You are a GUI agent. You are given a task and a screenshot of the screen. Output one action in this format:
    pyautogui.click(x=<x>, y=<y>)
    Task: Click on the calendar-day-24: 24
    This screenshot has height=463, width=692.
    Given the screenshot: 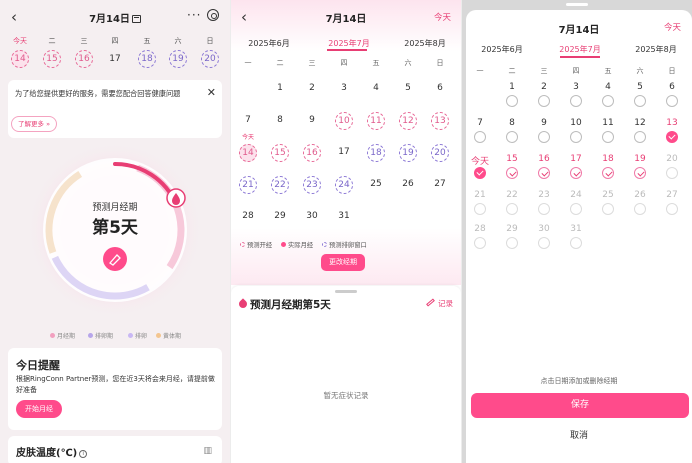 What is the action you would take?
    pyautogui.click(x=576, y=195)
    